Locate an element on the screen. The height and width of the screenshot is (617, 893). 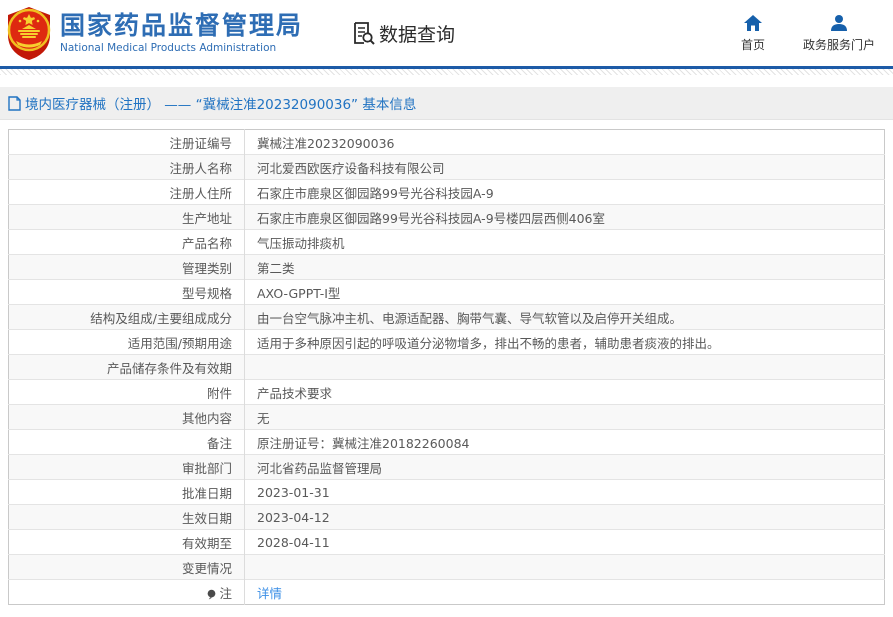
row-value: 石家庄市鹿泉区御园路99号光谷科技园A-9 is located at coordinates (564, 192).